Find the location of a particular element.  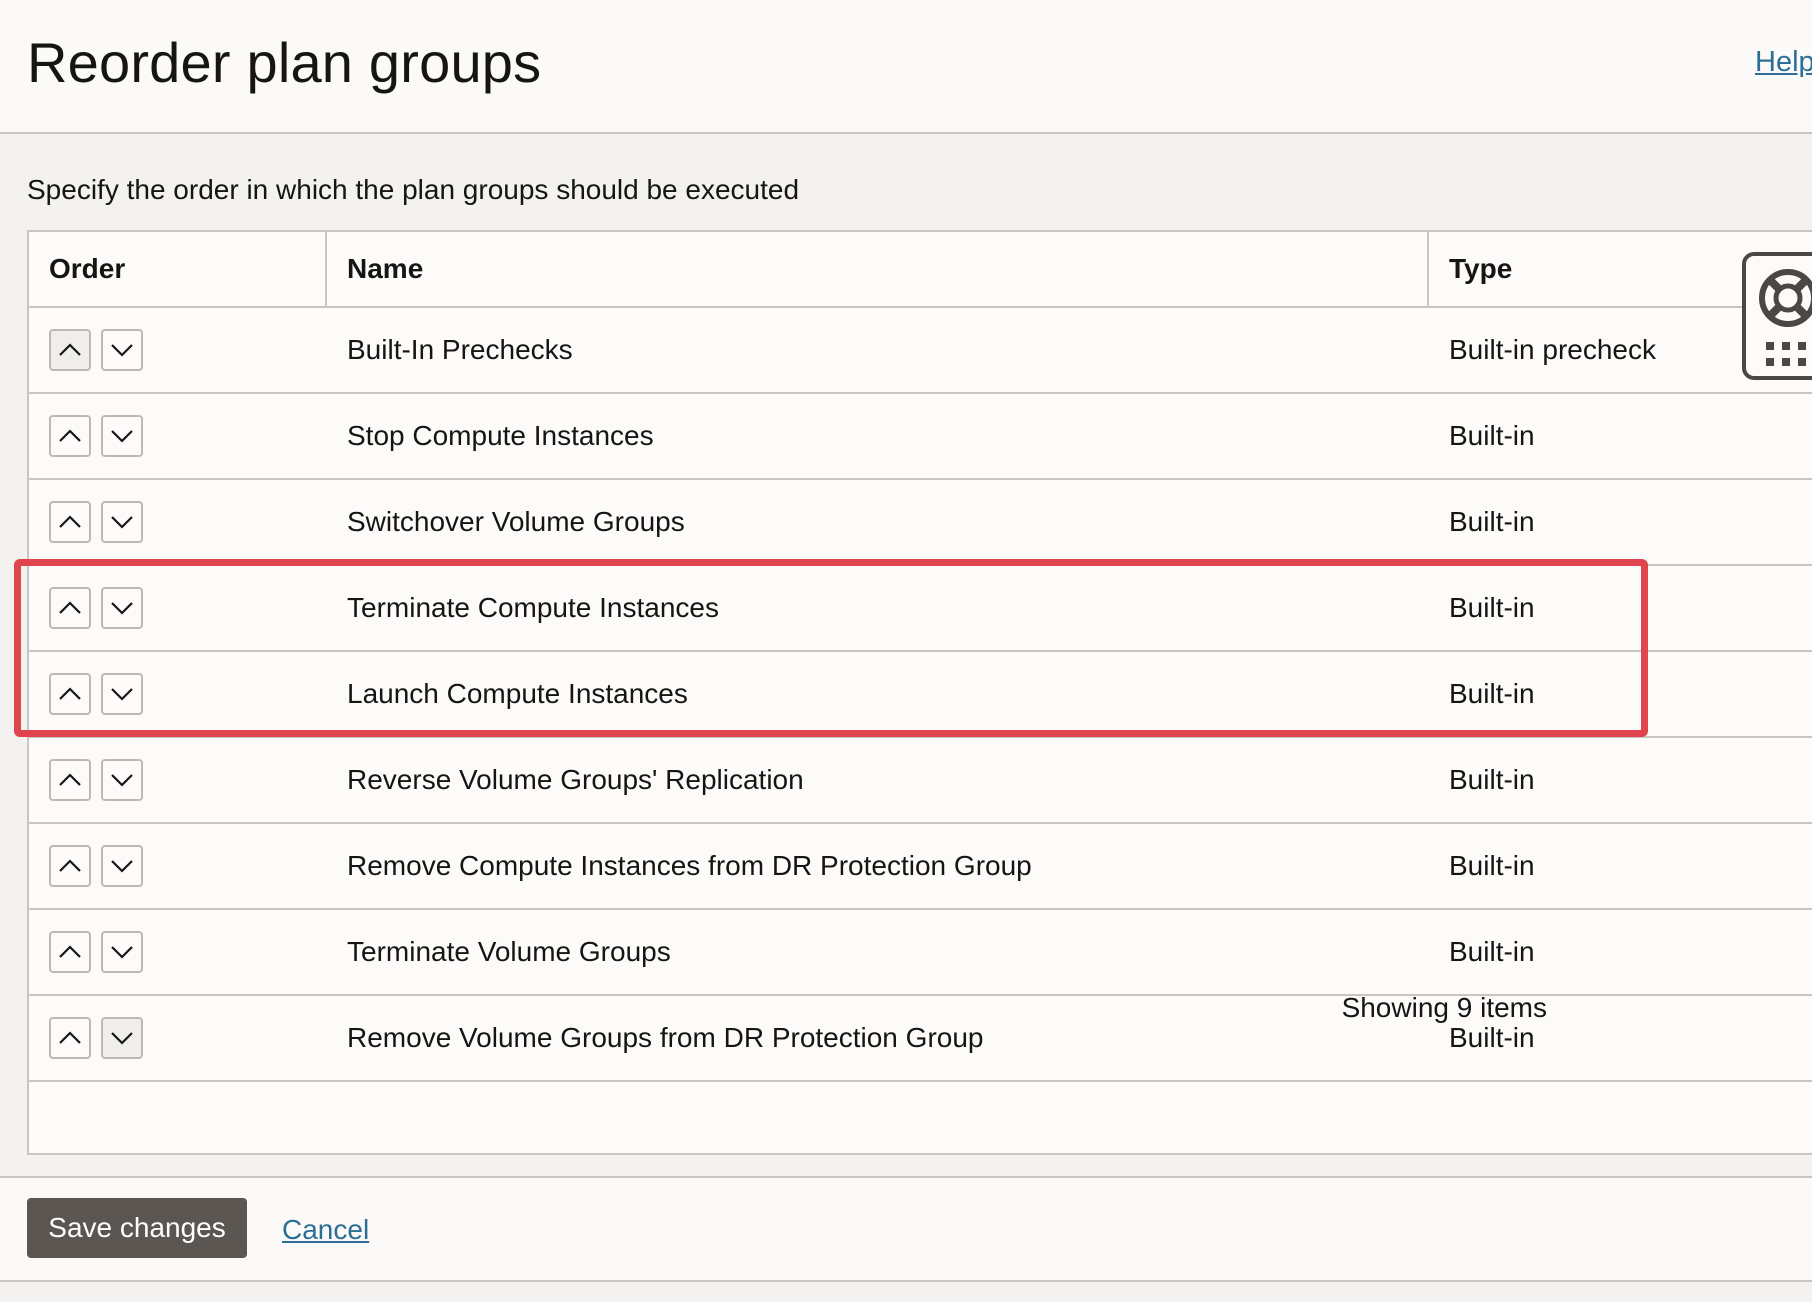

plan-group-name: Built-In Prechecks is located at coordinates (460, 349).